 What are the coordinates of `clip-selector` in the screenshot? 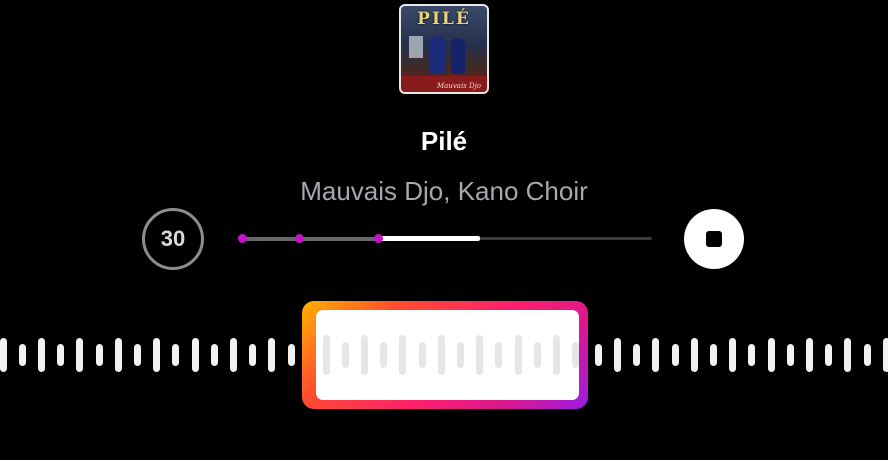 It's located at (445, 355).